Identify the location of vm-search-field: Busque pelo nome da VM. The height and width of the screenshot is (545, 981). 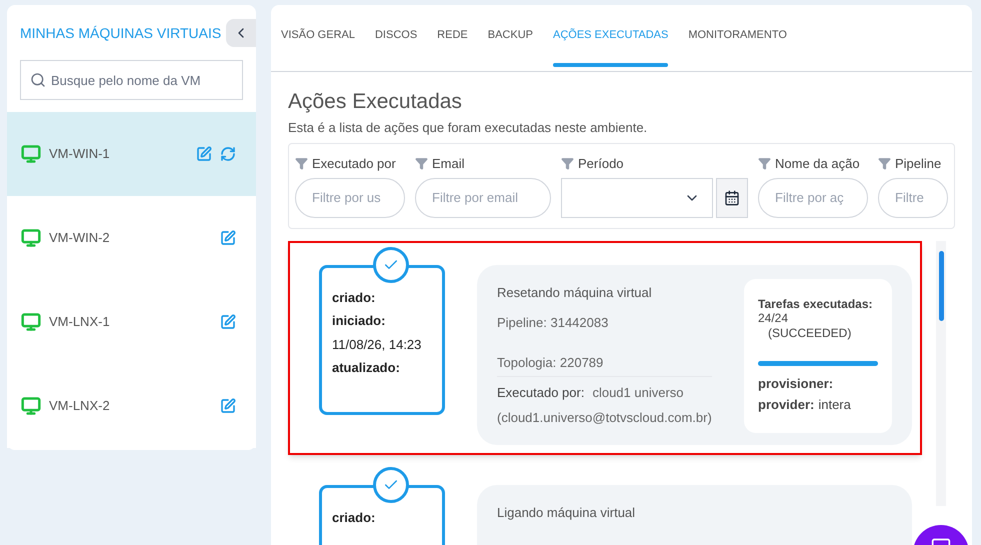
(131, 80).